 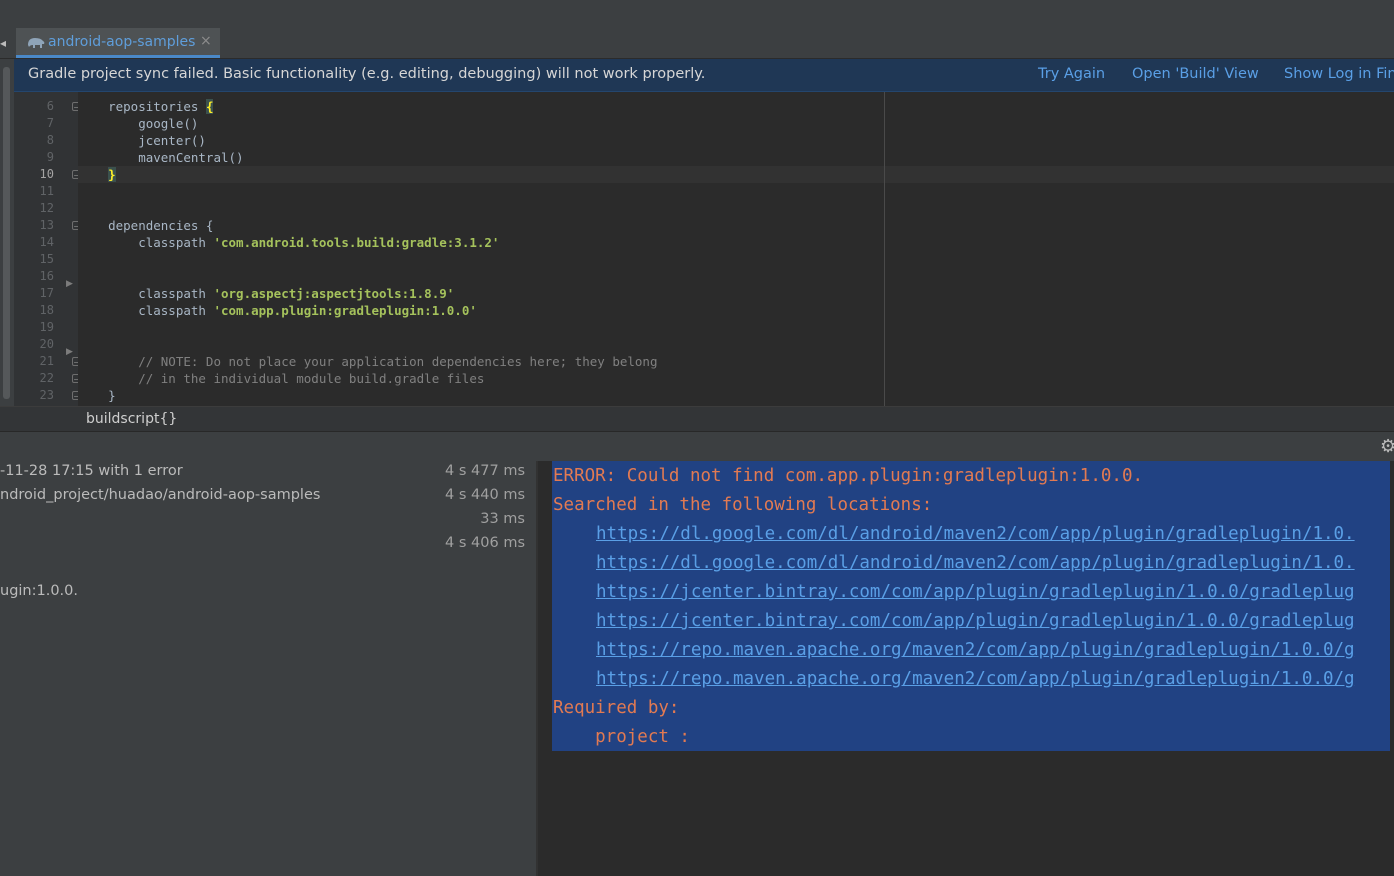 What do you see at coordinates (6, 233) in the screenshot?
I see `scrollbar-thumb` at bounding box center [6, 233].